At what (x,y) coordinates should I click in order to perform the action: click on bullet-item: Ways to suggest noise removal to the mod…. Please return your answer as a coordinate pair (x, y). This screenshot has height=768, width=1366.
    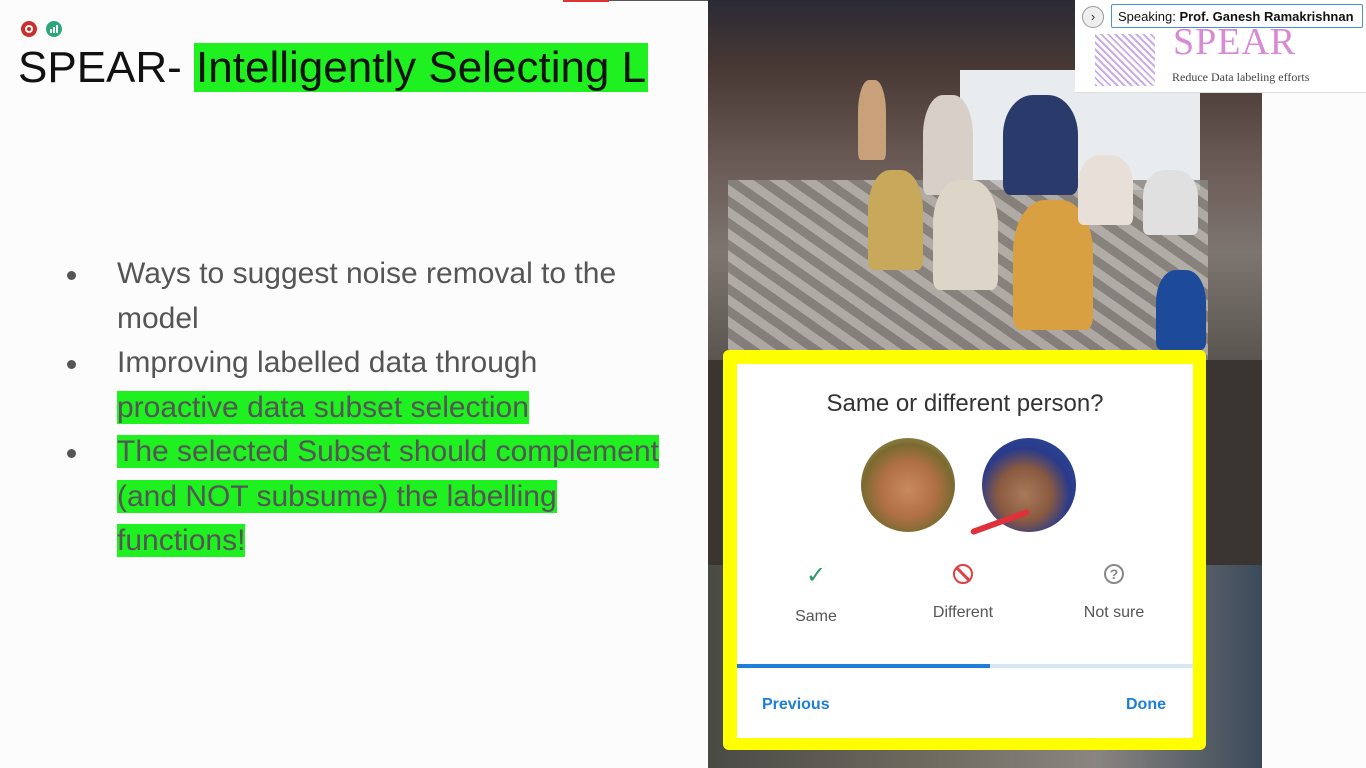
    Looking at the image, I should click on (360, 296).